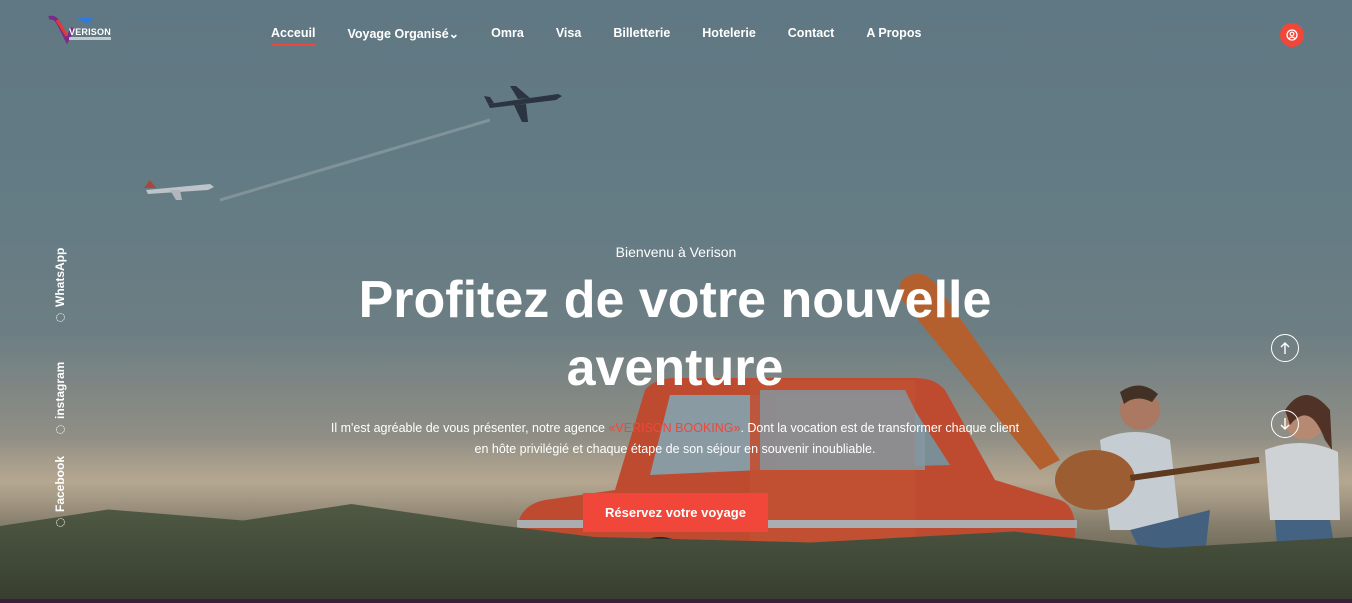 Image resolution: width=1352 pixels, height=603 pixels. I want to click on user-circle-icon, so click(1292, 35).